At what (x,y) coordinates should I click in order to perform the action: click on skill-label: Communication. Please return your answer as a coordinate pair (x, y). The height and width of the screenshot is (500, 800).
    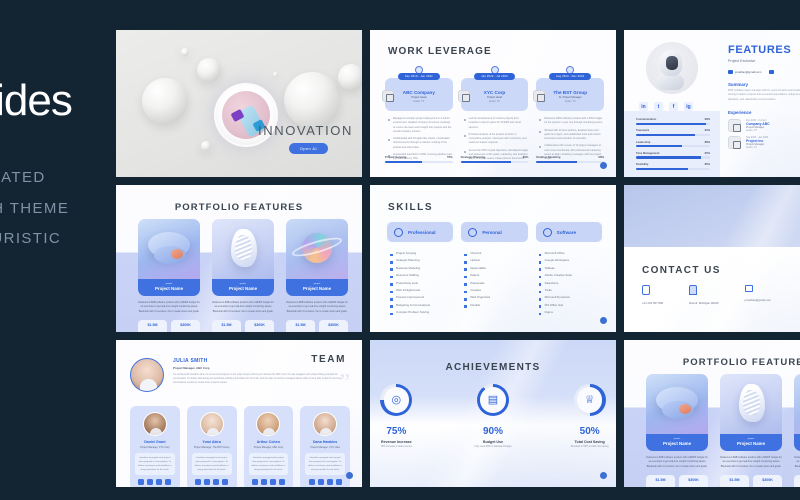
    Looking at the image, I should click on (646, 119).